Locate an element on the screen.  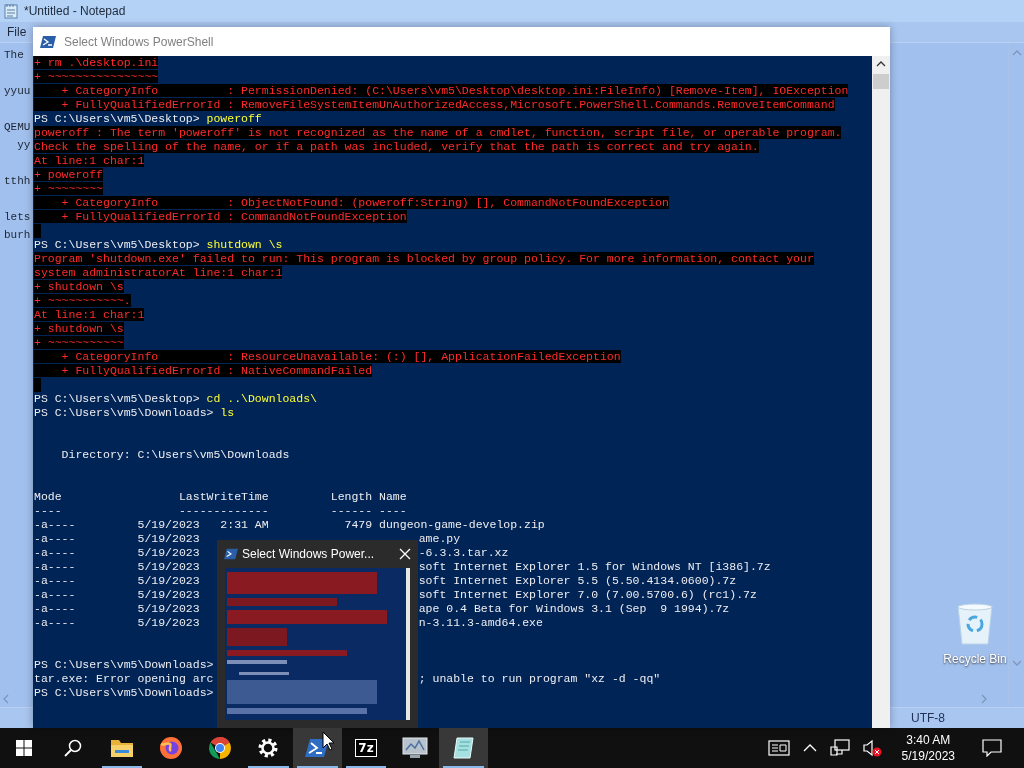
app-logo: 7z is located at coordinates (366, 748).